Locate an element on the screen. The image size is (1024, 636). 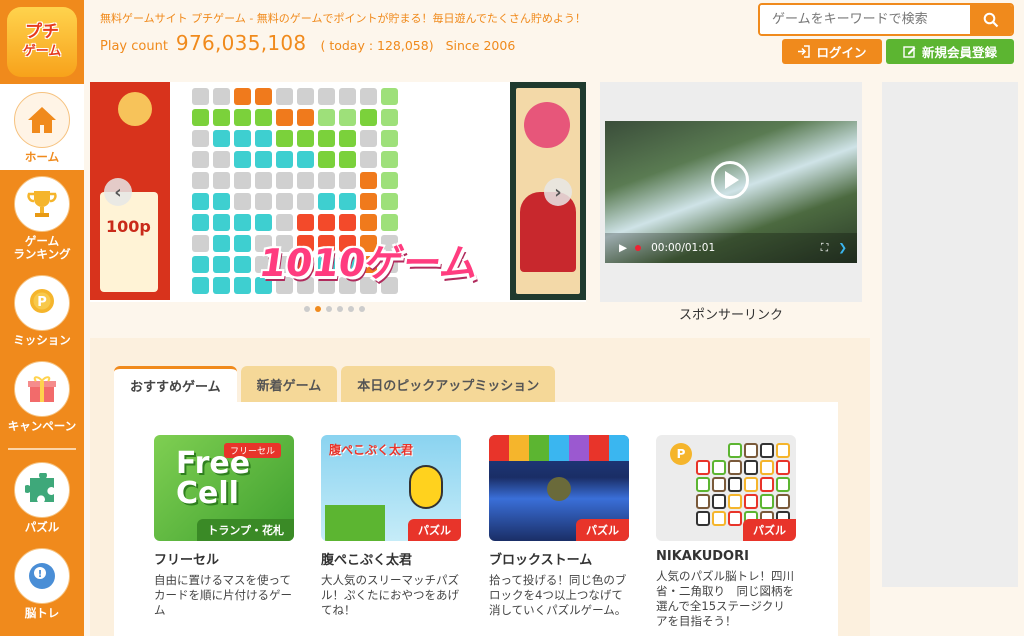
gift-icon is located at coordinates (42, 389).